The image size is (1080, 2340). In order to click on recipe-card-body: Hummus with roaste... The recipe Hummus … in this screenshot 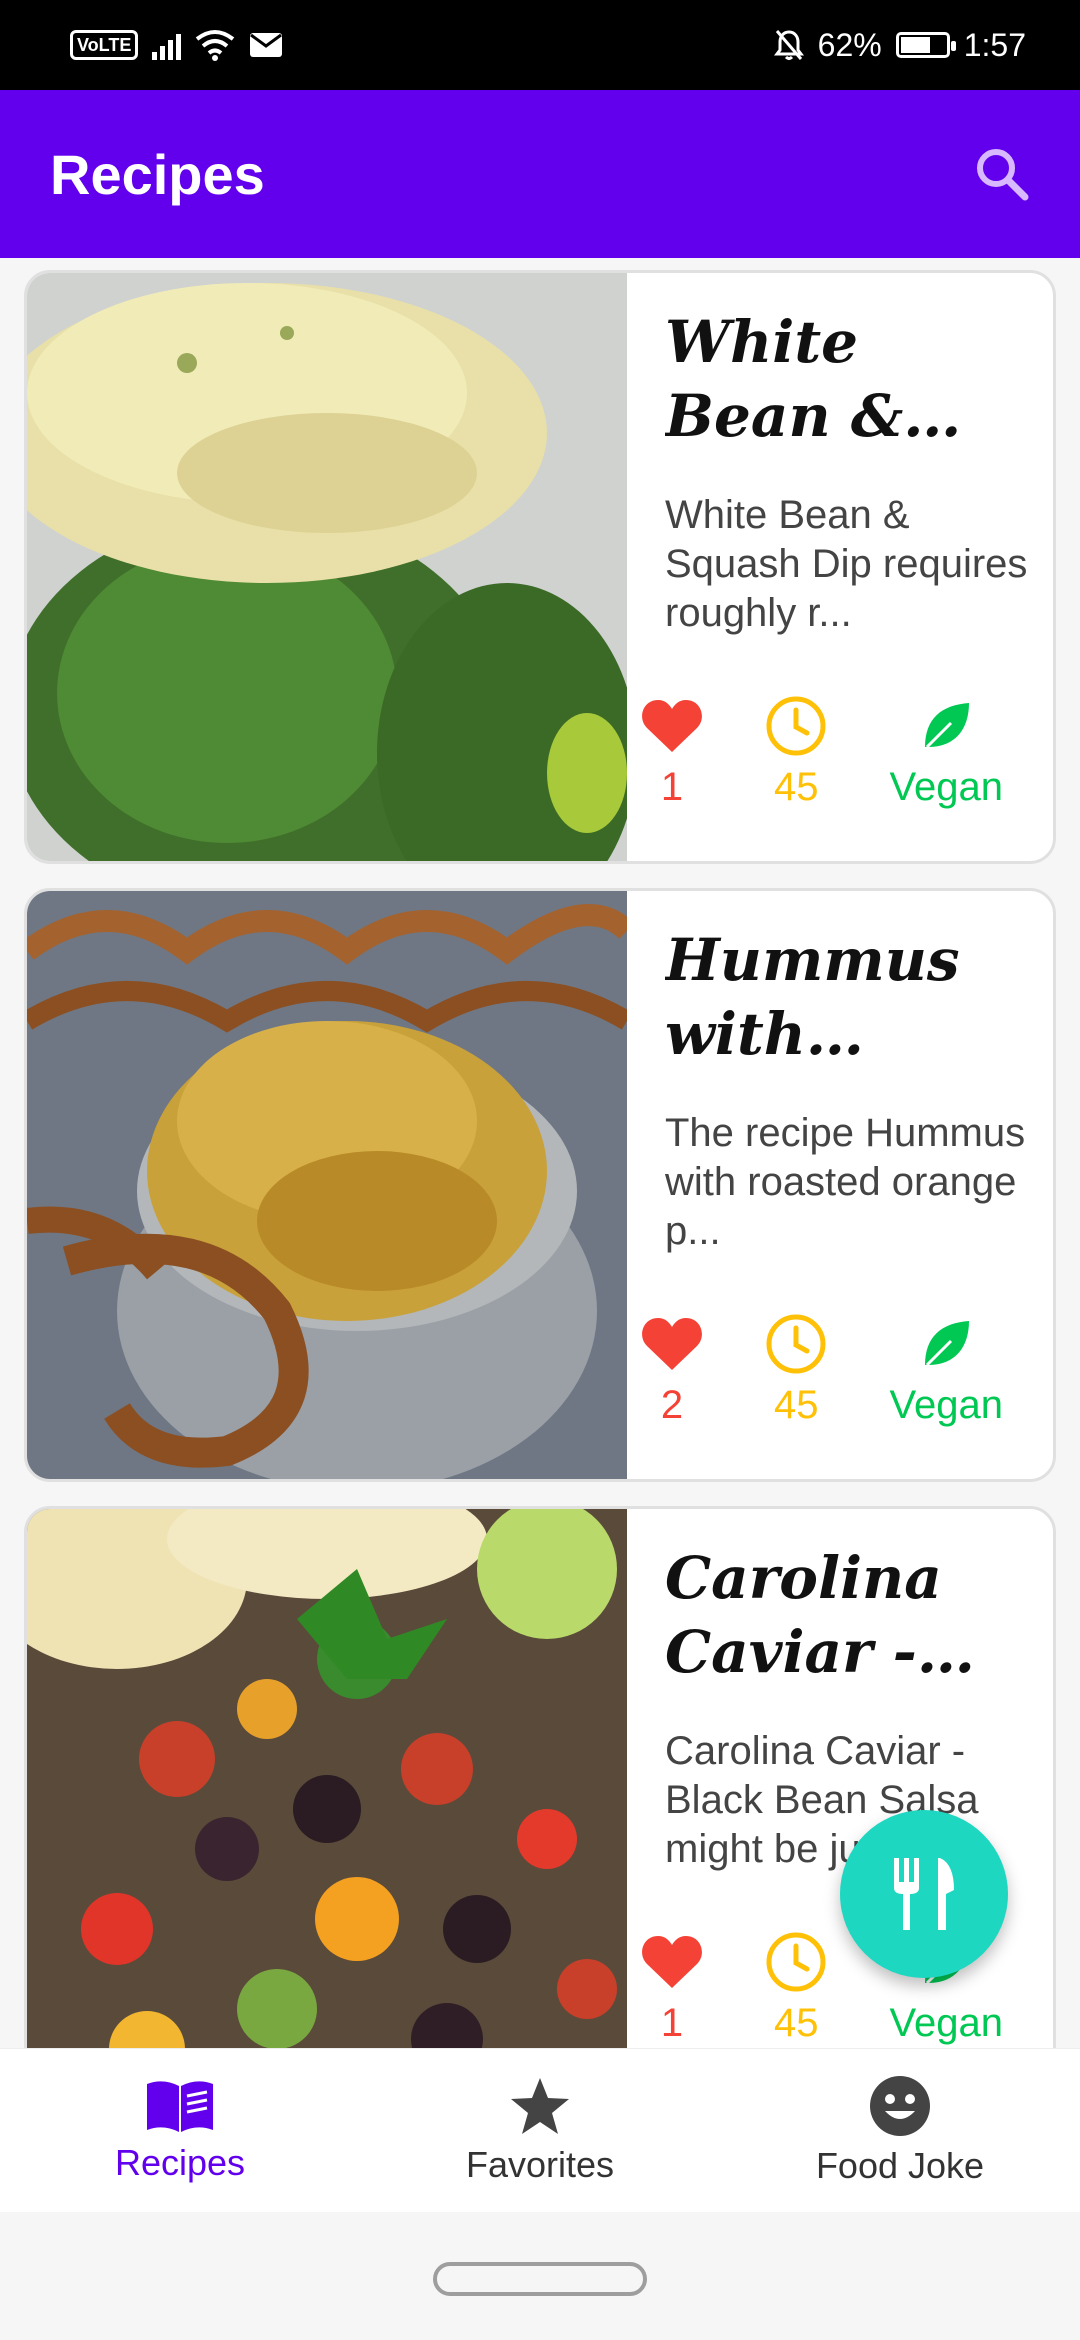, I will do `click(840, 1185)`.